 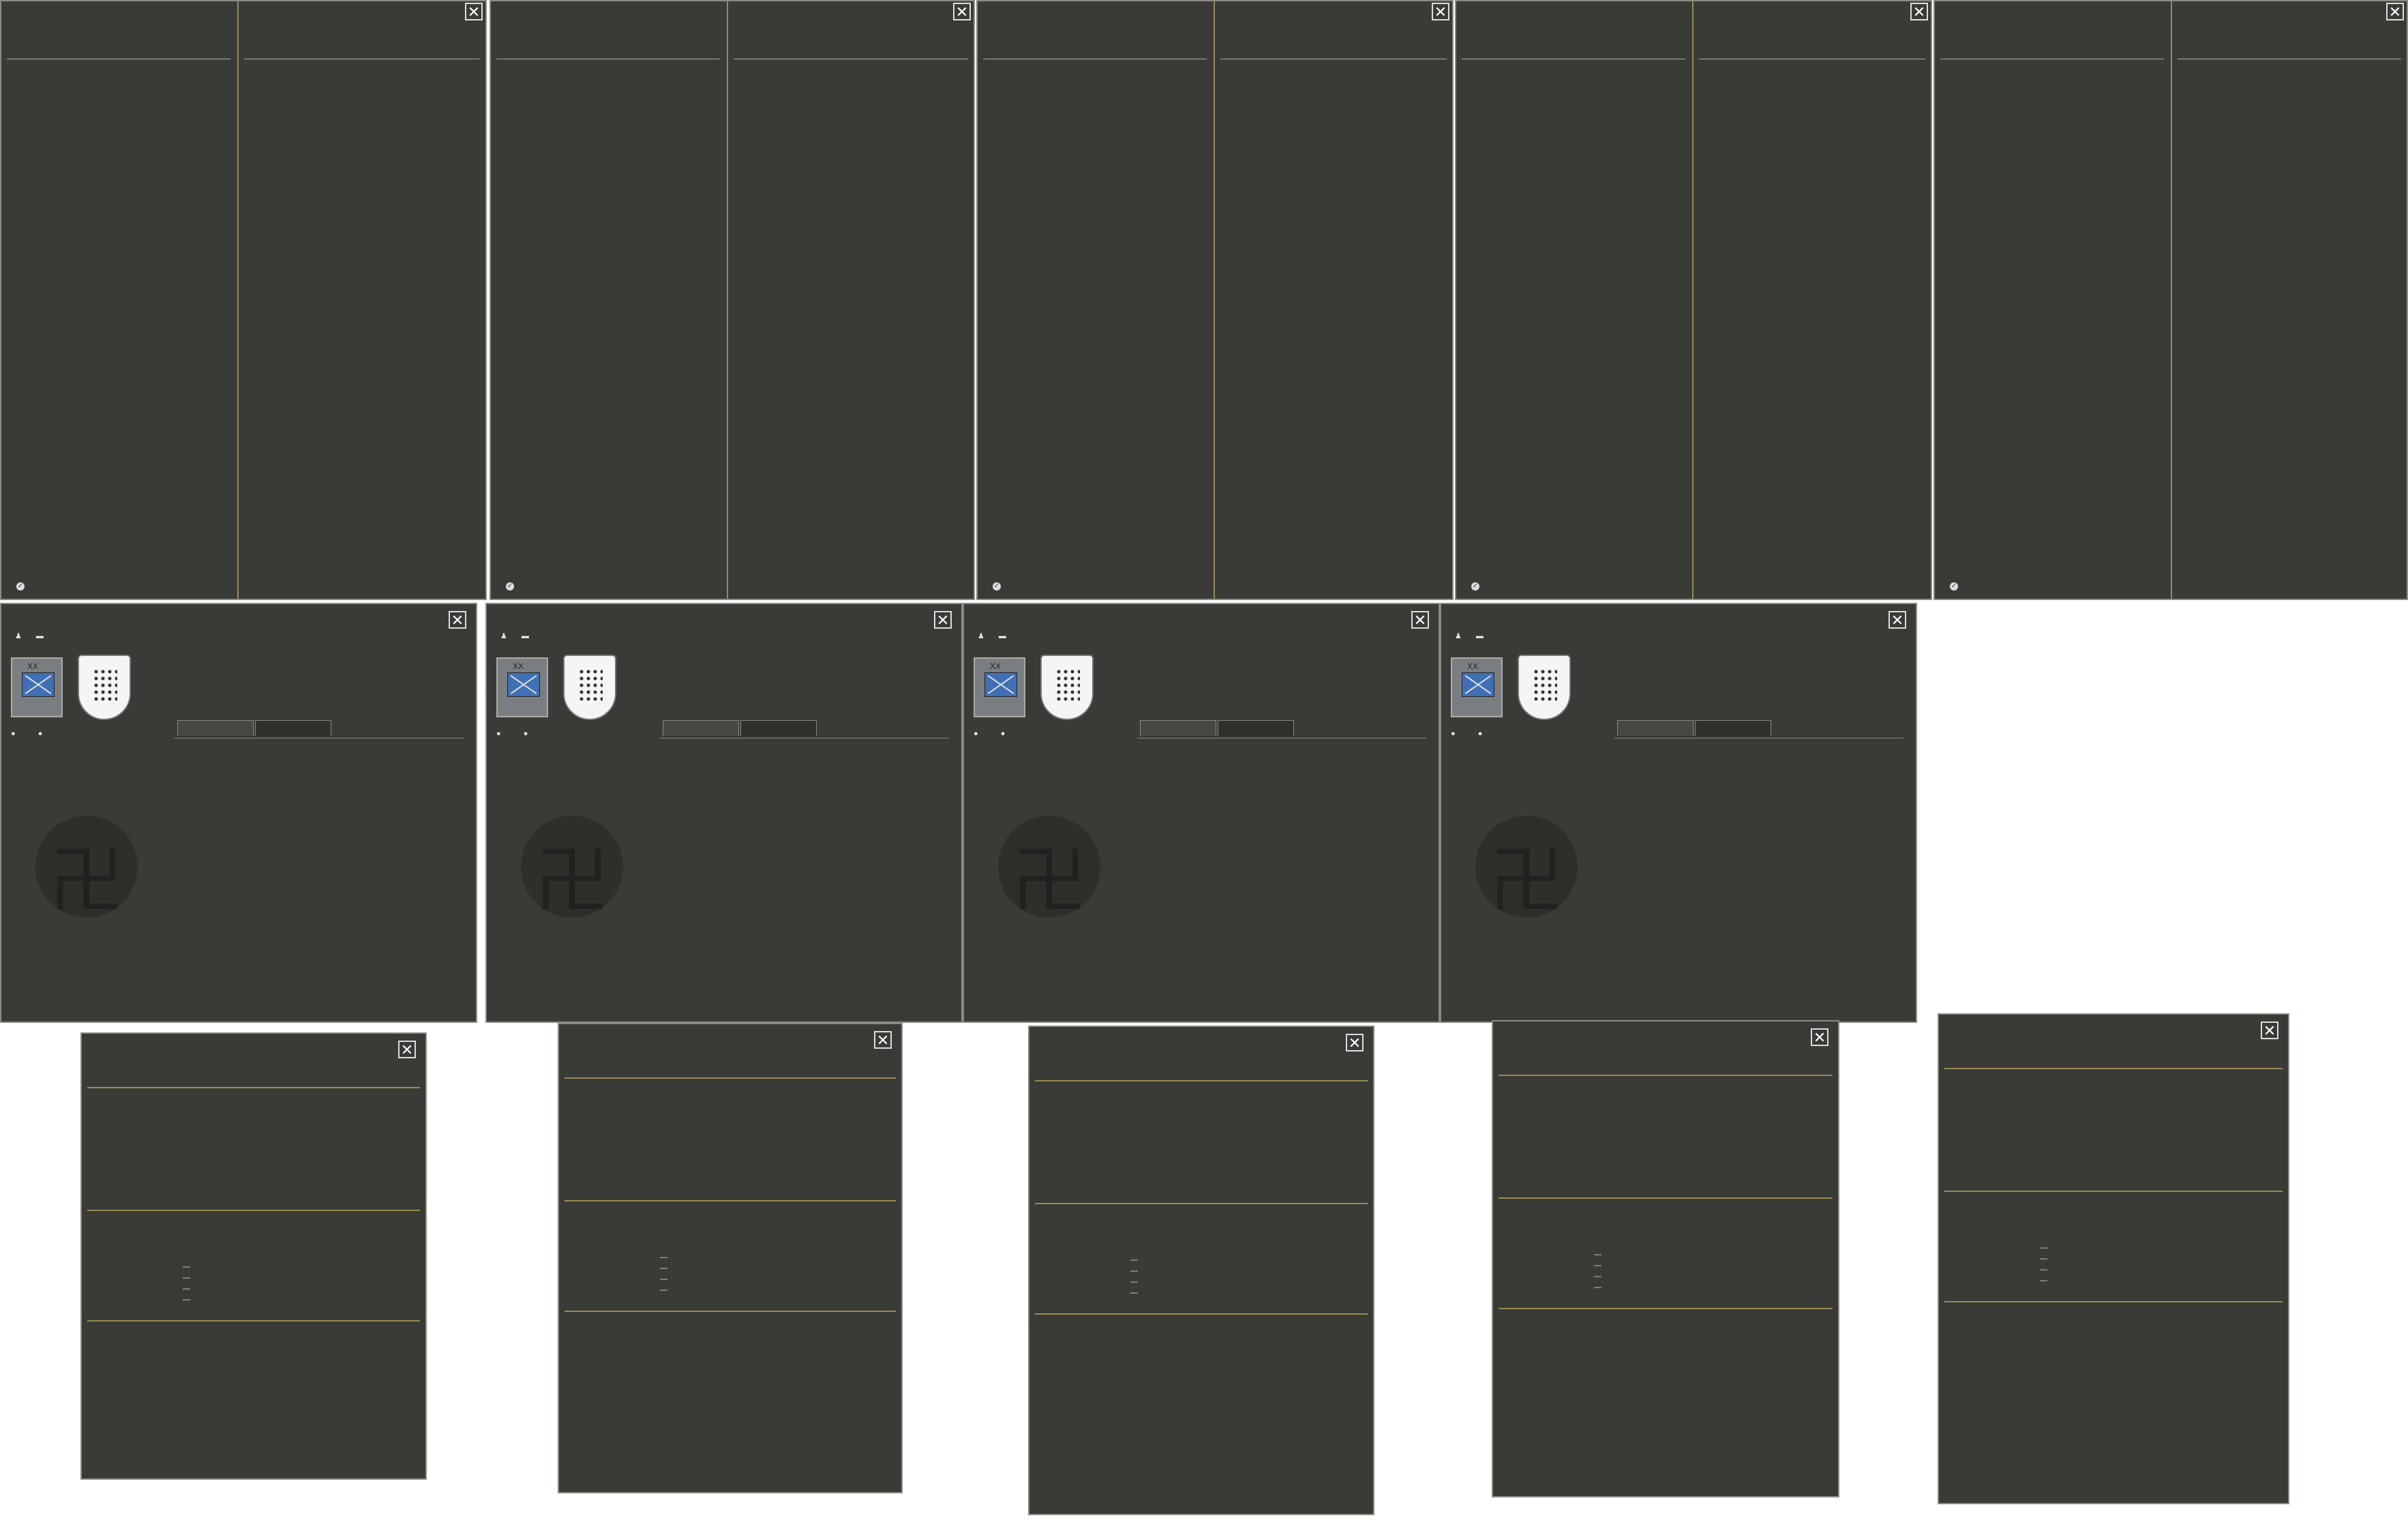 I want to click on supply-icons: ● ●, so click(x=989, y=734).